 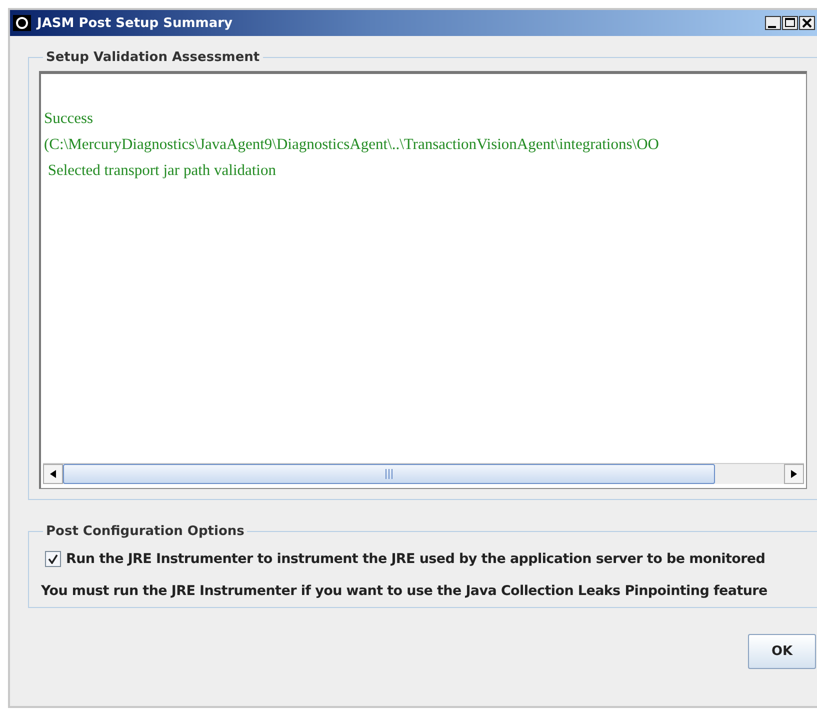 What do you see at coordinates (161, 171) in the screenshot?
I see `result-line: Selected transport jar path validation` at bounding box center [161, 171].